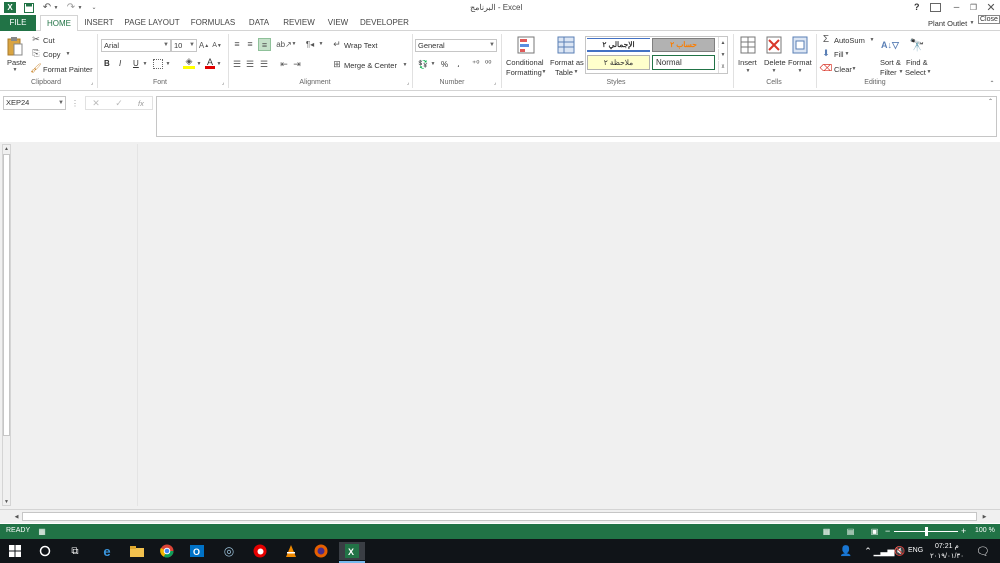  I want to click on file-explorer-icon, so click(137, 551).